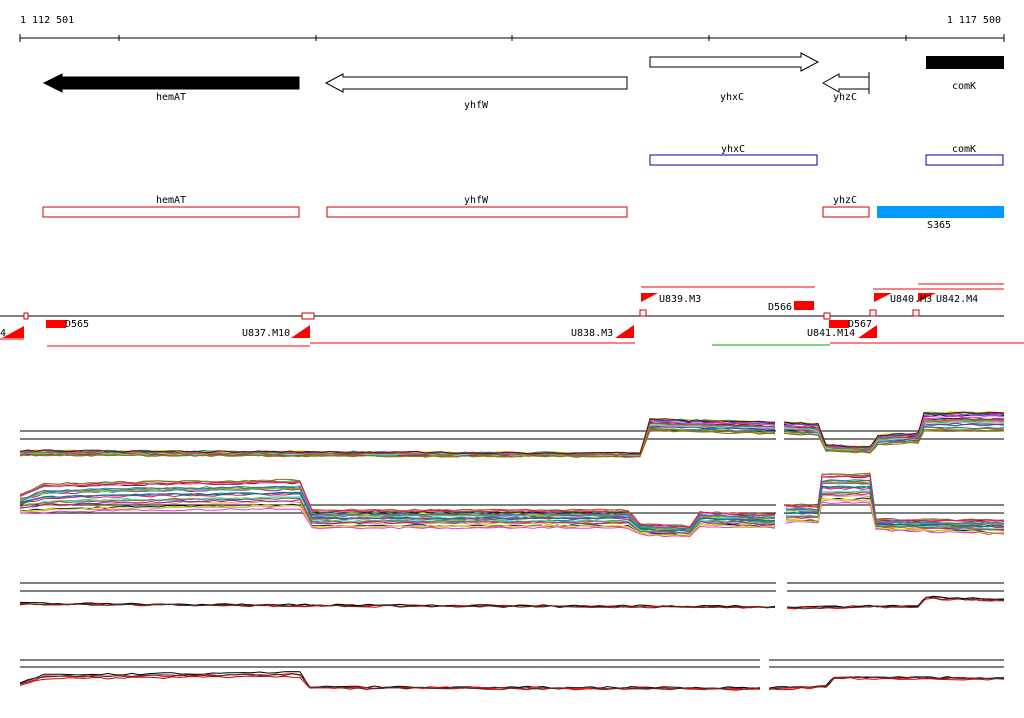  What do you see at coordinates (964, 160) in the screenshot?
I see `blue-comK-box` at bounding box center [964, 160].